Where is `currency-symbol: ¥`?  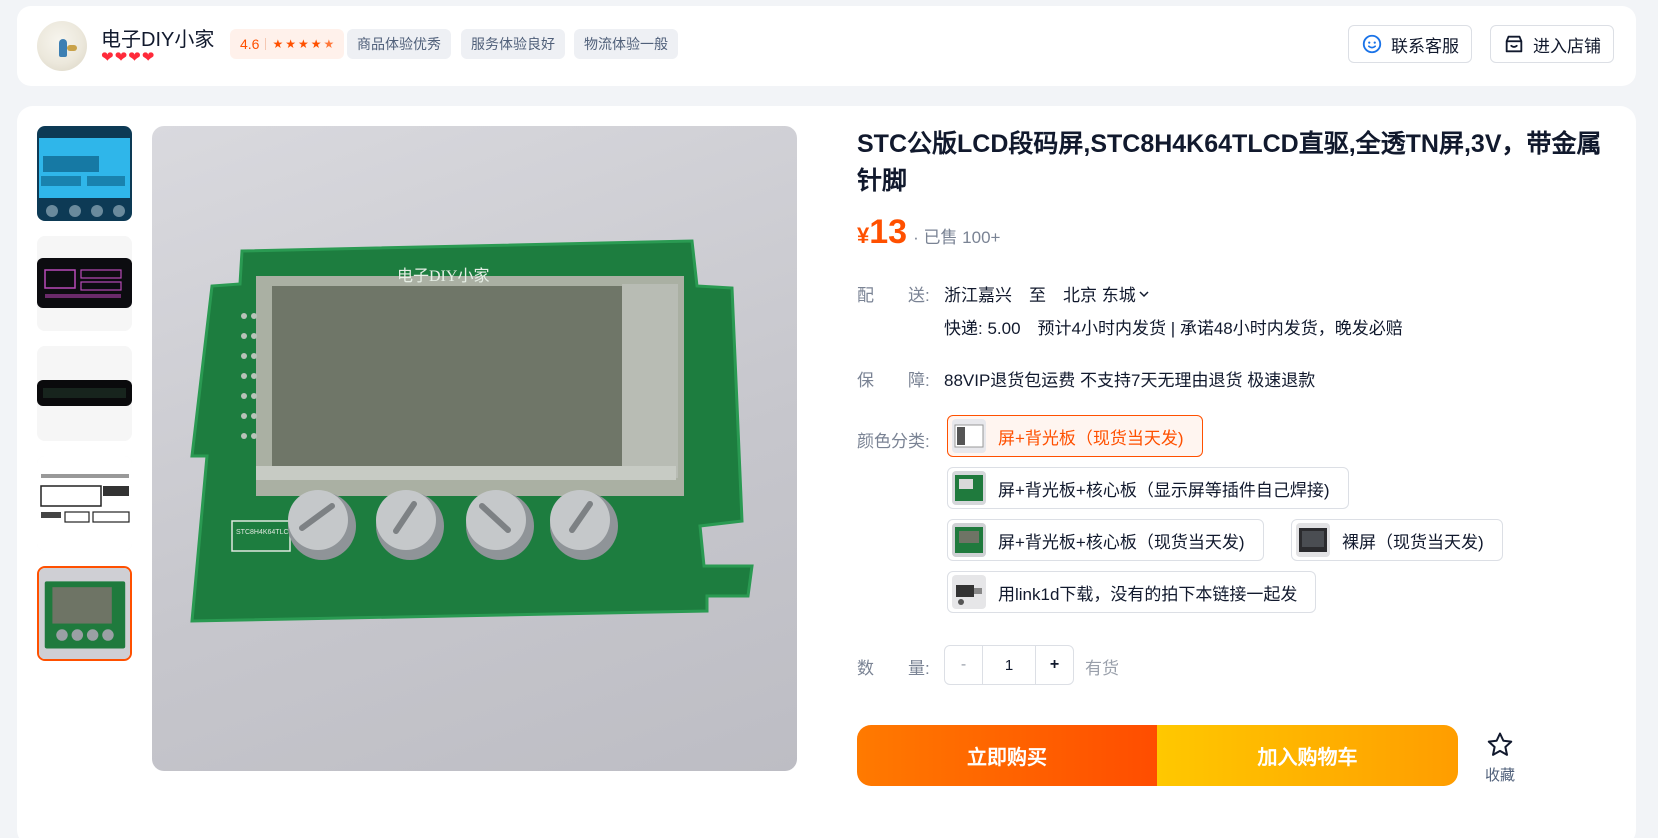
currency-symbol: ¥ is located at coordinates (863, 235).